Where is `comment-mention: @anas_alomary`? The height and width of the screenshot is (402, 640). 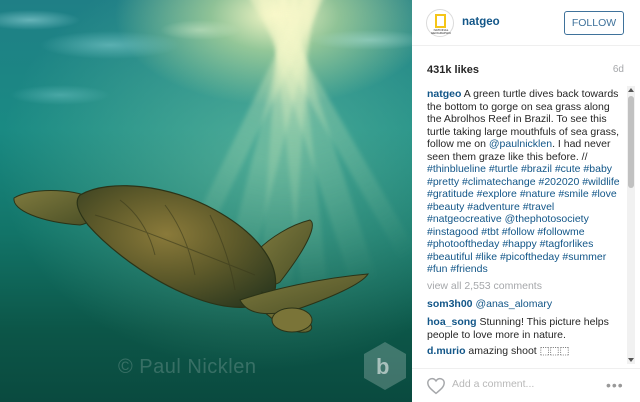 comment-mention: @anas_alomary is located at coordinates (513, 304).